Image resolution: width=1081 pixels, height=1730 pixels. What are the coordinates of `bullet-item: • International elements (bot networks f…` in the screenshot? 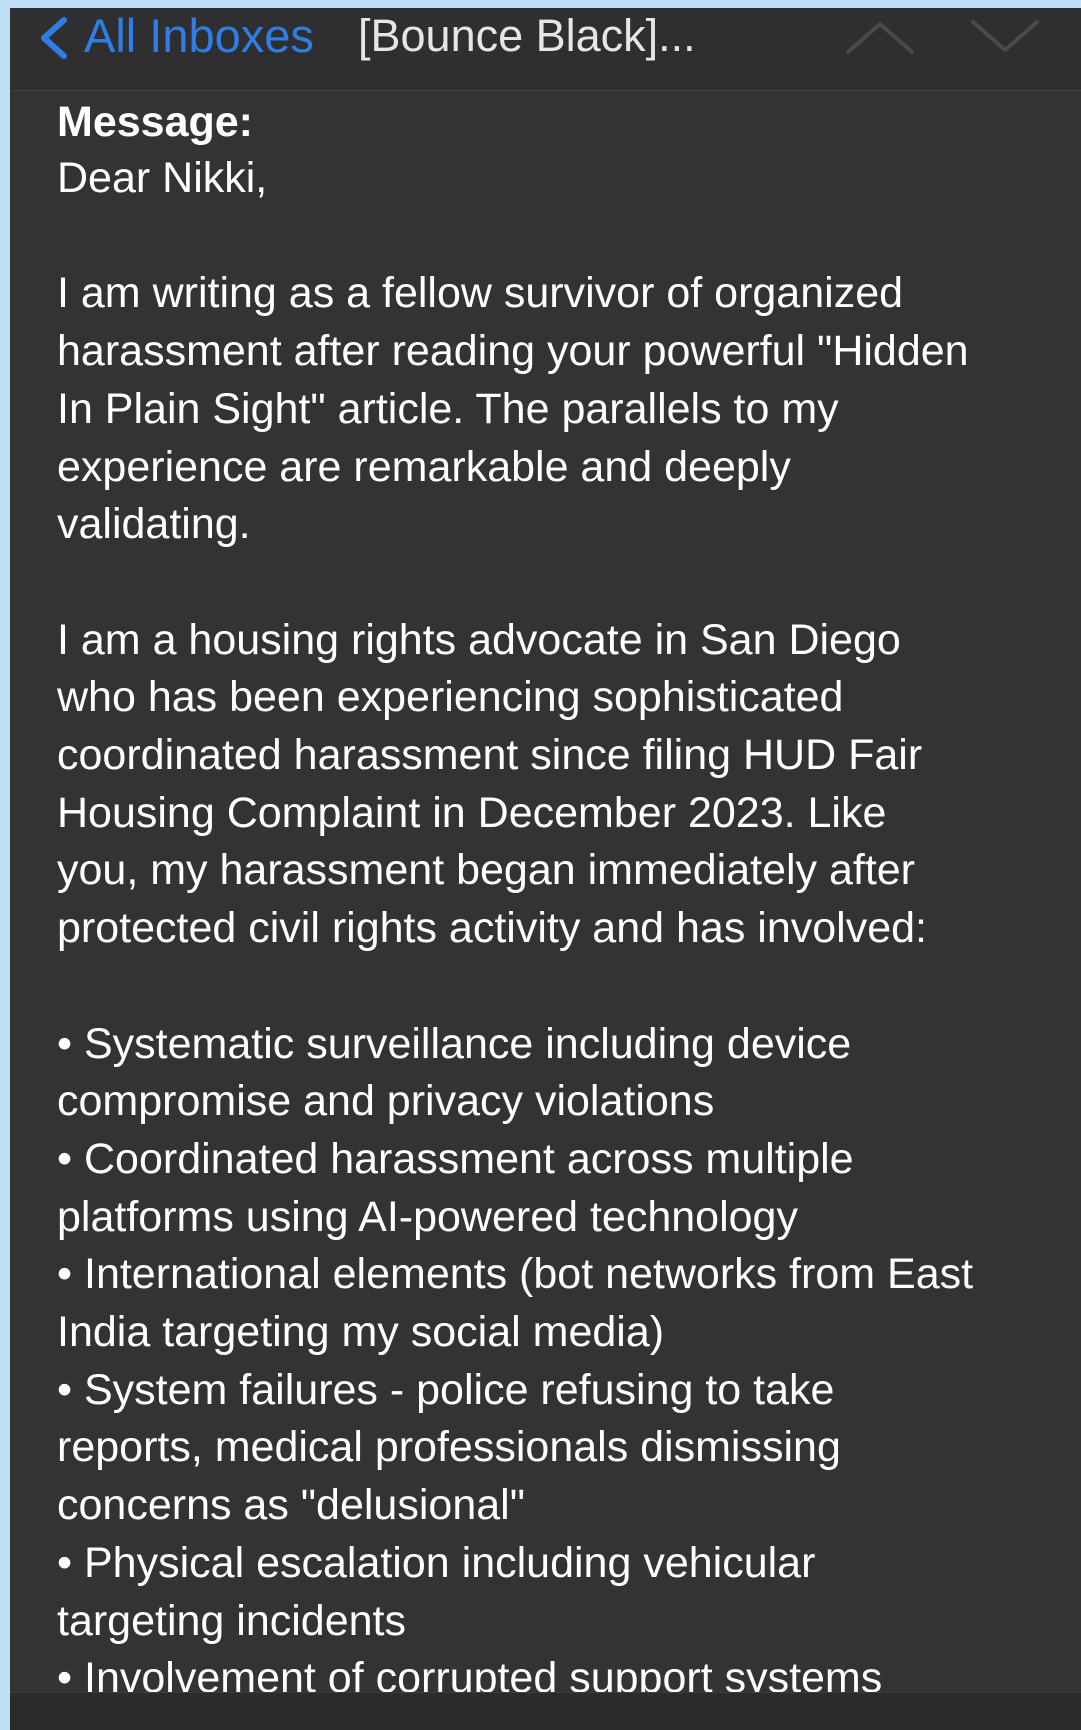 It's located at (515, 1303).